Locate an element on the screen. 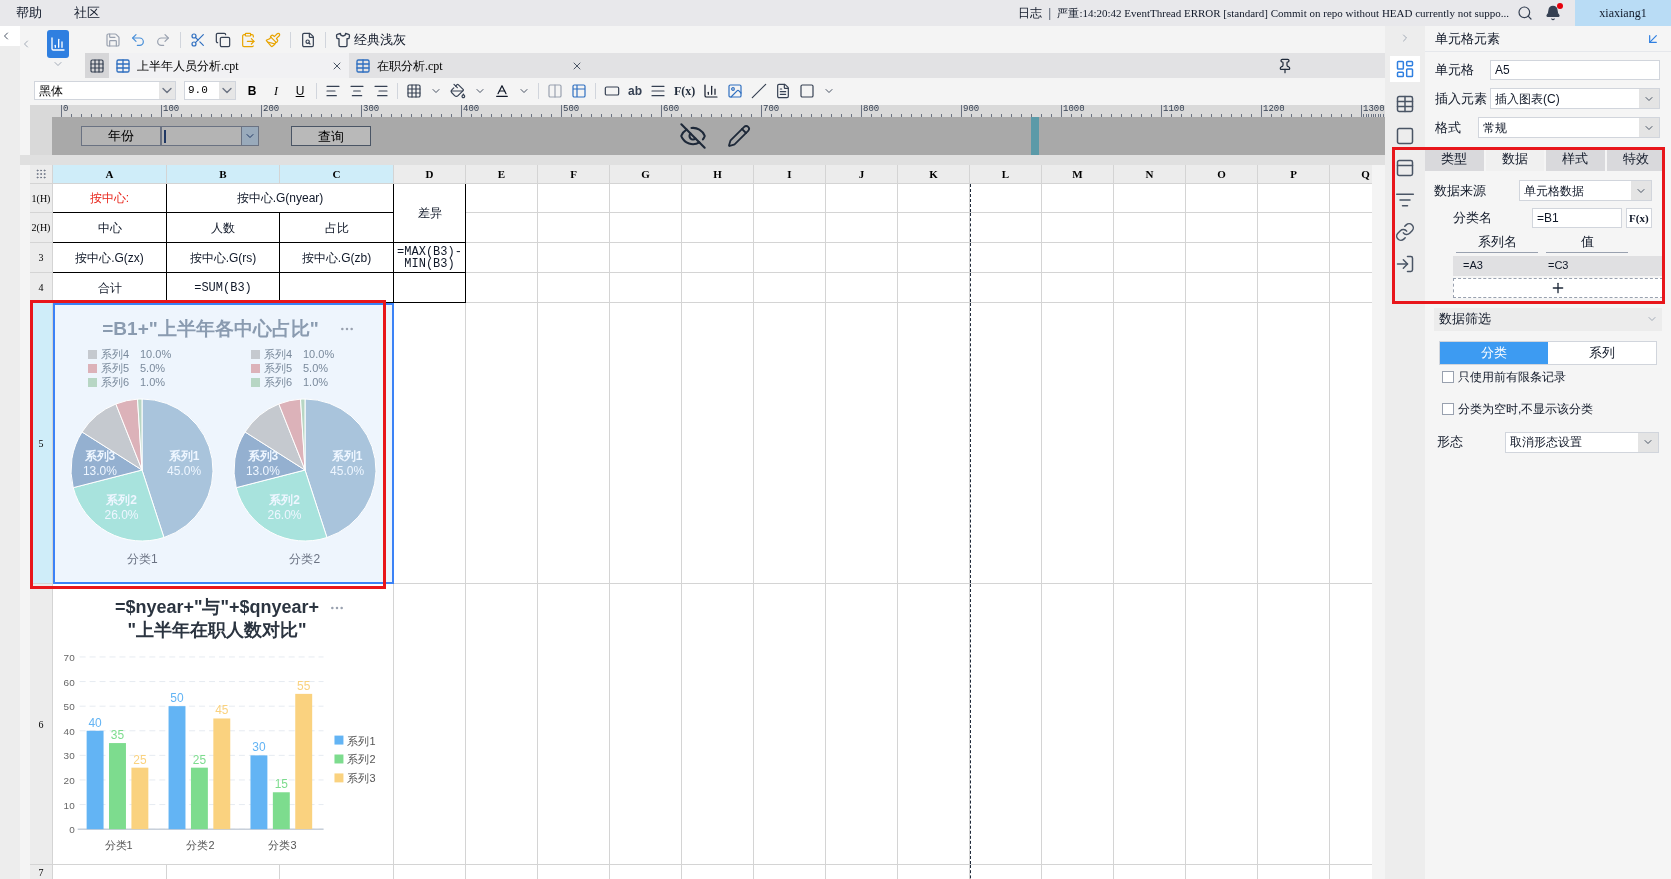 This screenshot has width=1671, height=879. column-header: I is located at coordinates (790, 174).